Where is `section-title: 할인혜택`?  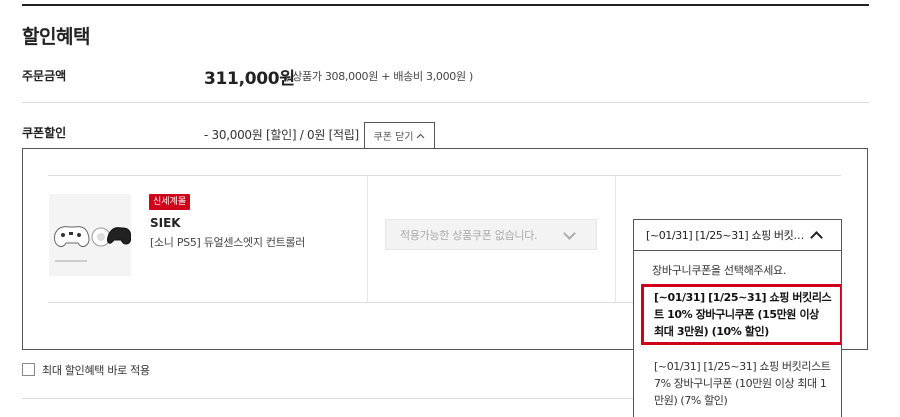 section-title: 할인혜택 is located at coordinates (56, 37).